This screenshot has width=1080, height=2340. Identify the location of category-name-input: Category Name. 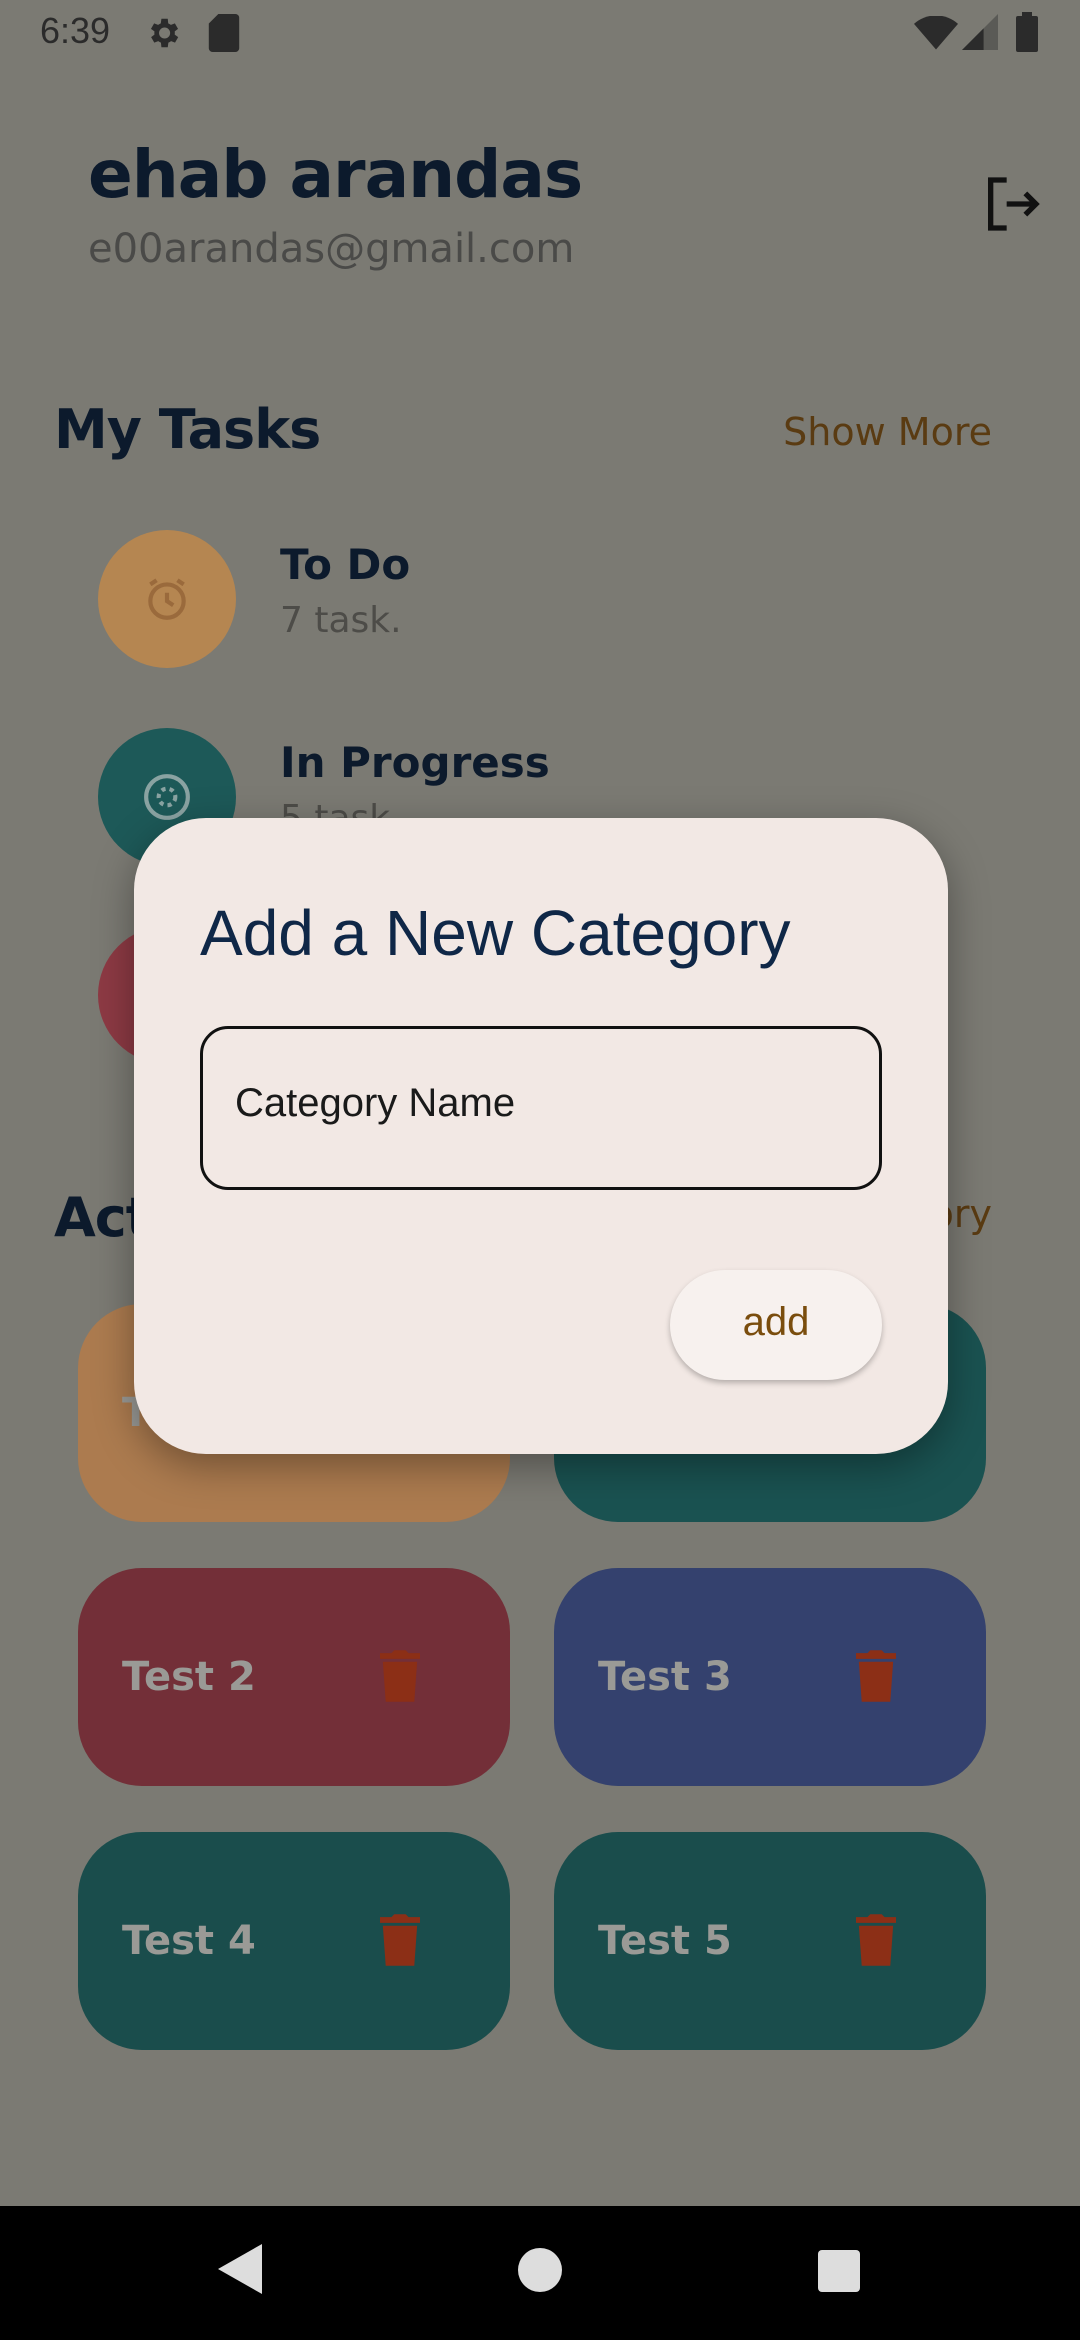
(541, 1108).